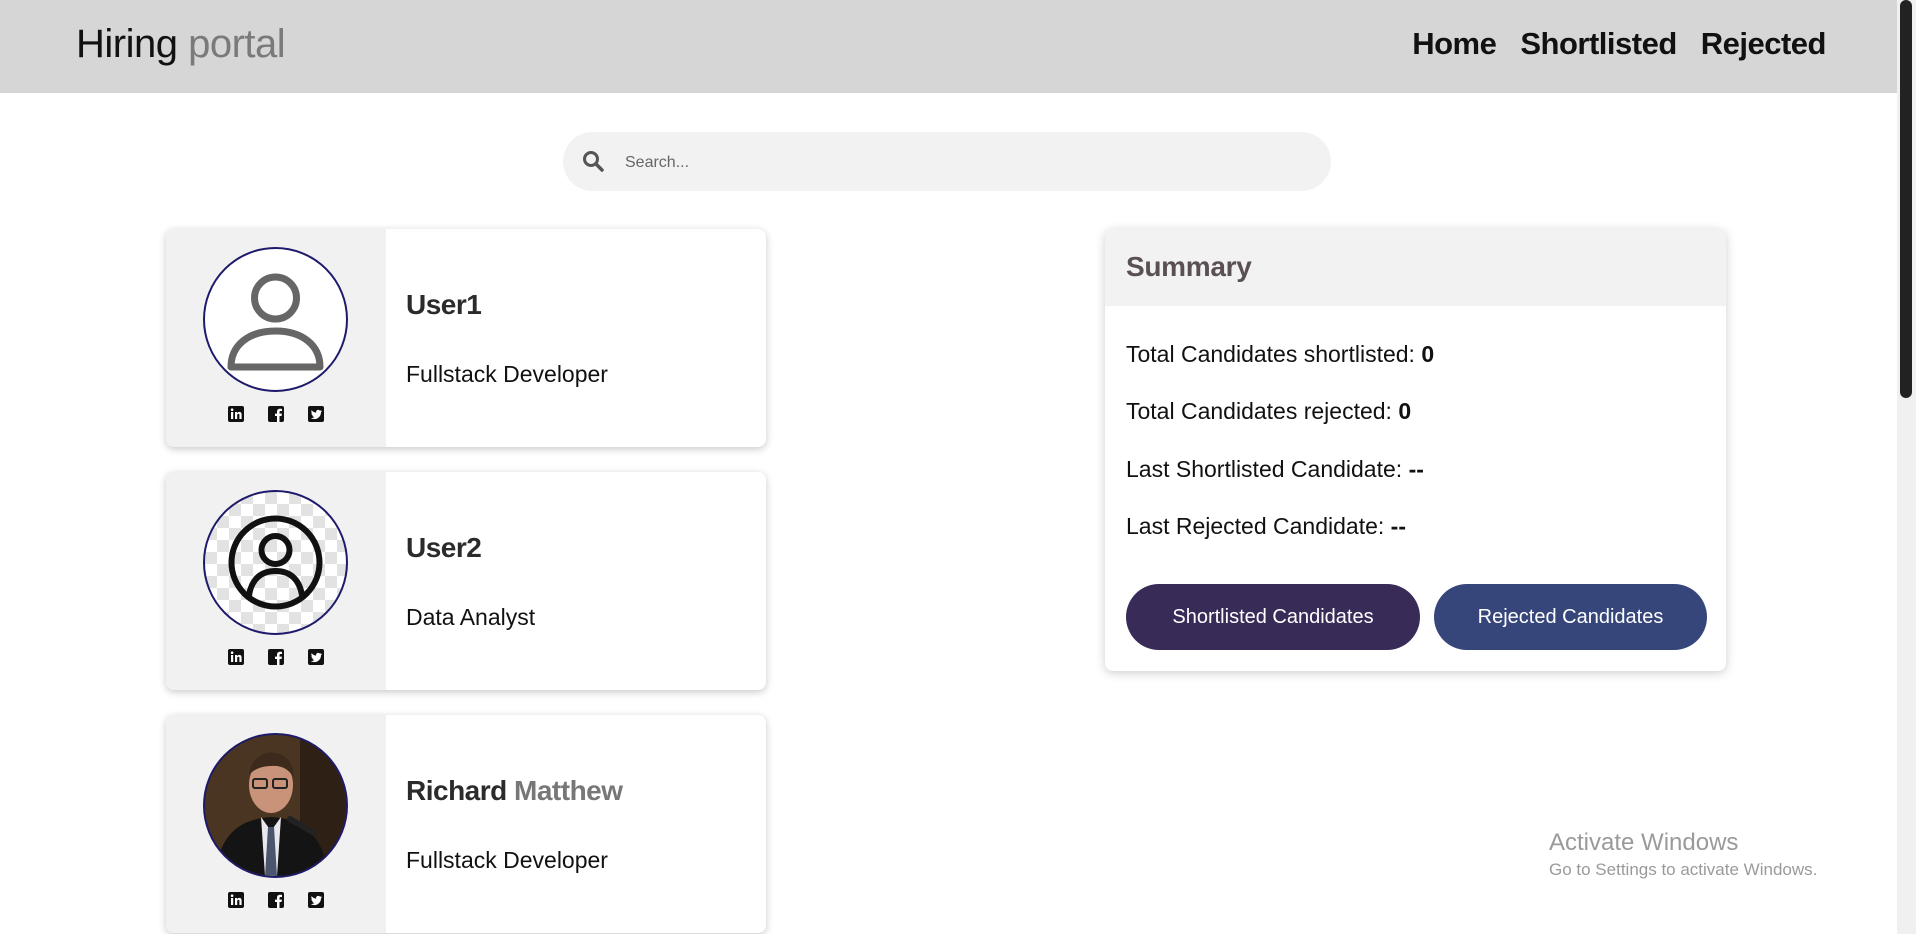  Describe the element at coordinates (1598, 44) in the screenshot. I see `nav-shortlisted: Shortlisted` at that location.